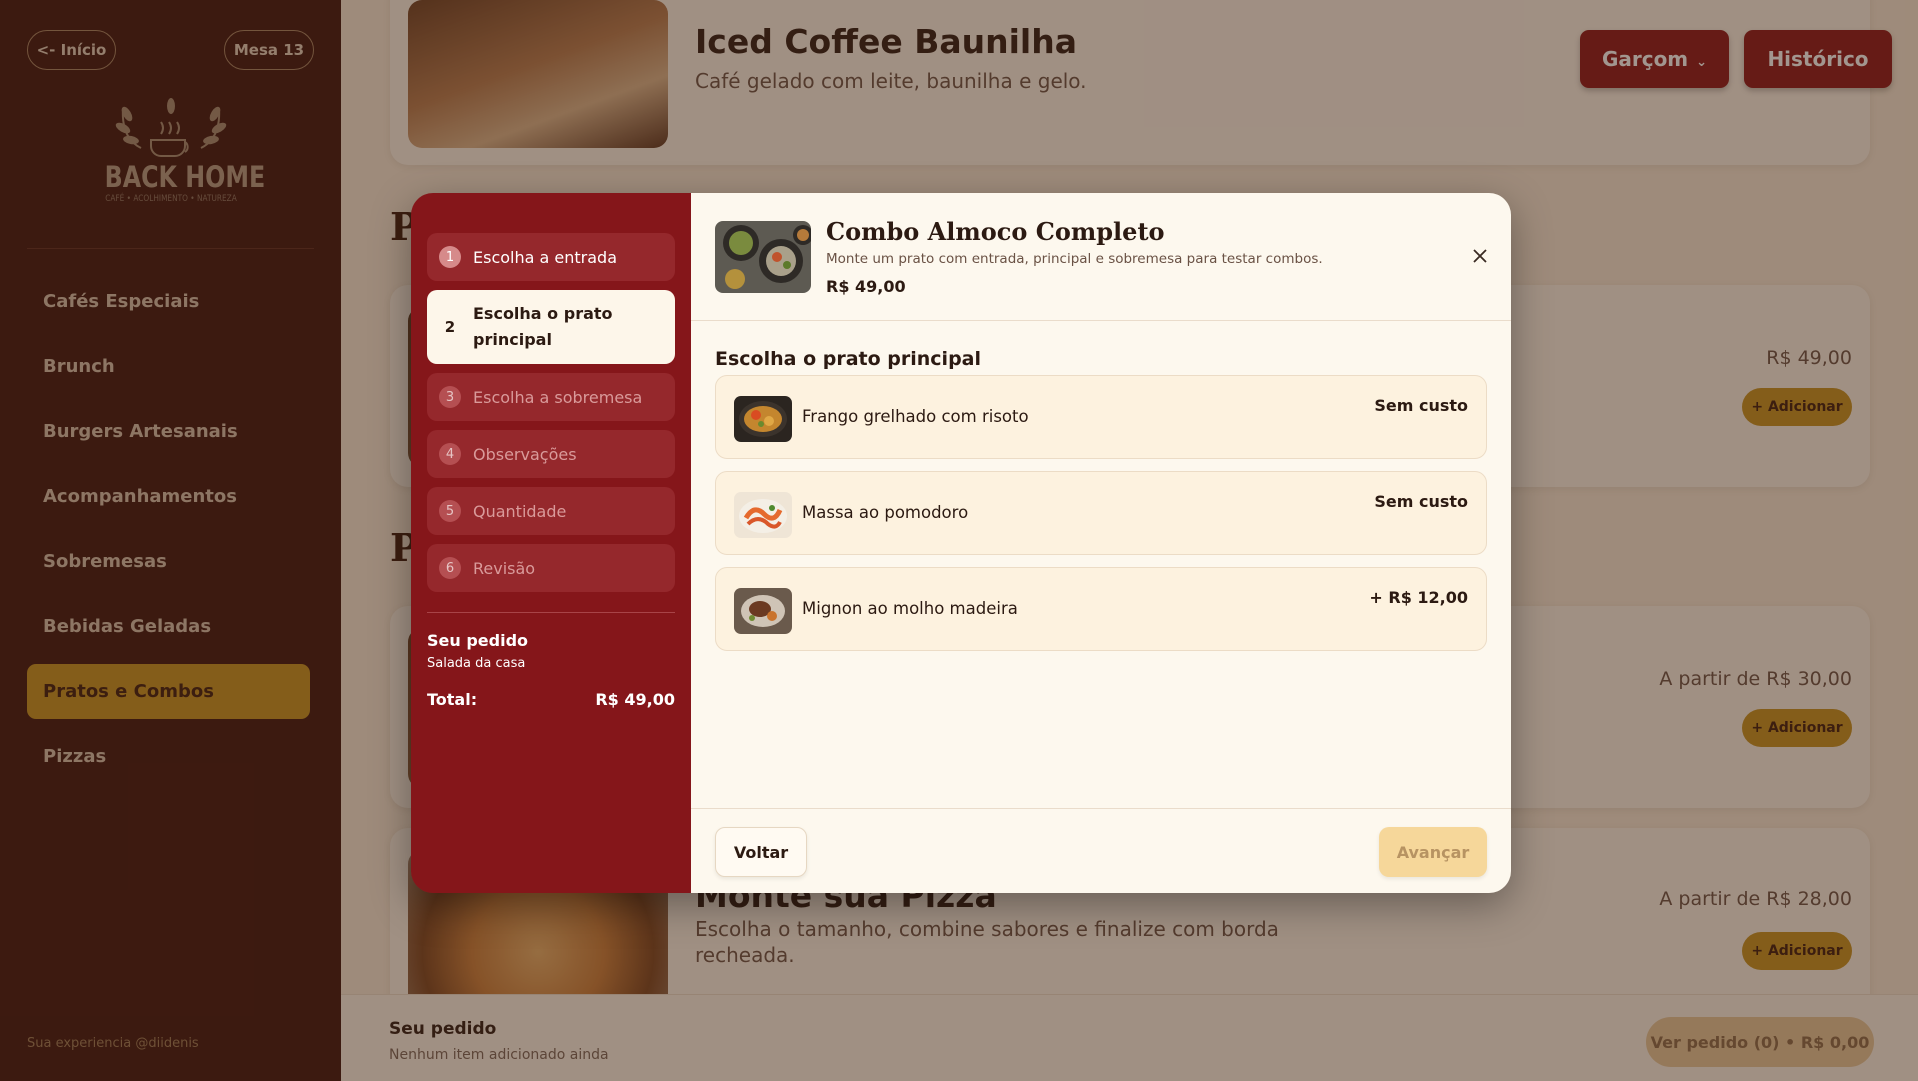 The image size is (1918, 1081). Describe the element at coordinates (558, 397) in the screenshot. I see `step-label: Escolha a sobremesa` at that location.